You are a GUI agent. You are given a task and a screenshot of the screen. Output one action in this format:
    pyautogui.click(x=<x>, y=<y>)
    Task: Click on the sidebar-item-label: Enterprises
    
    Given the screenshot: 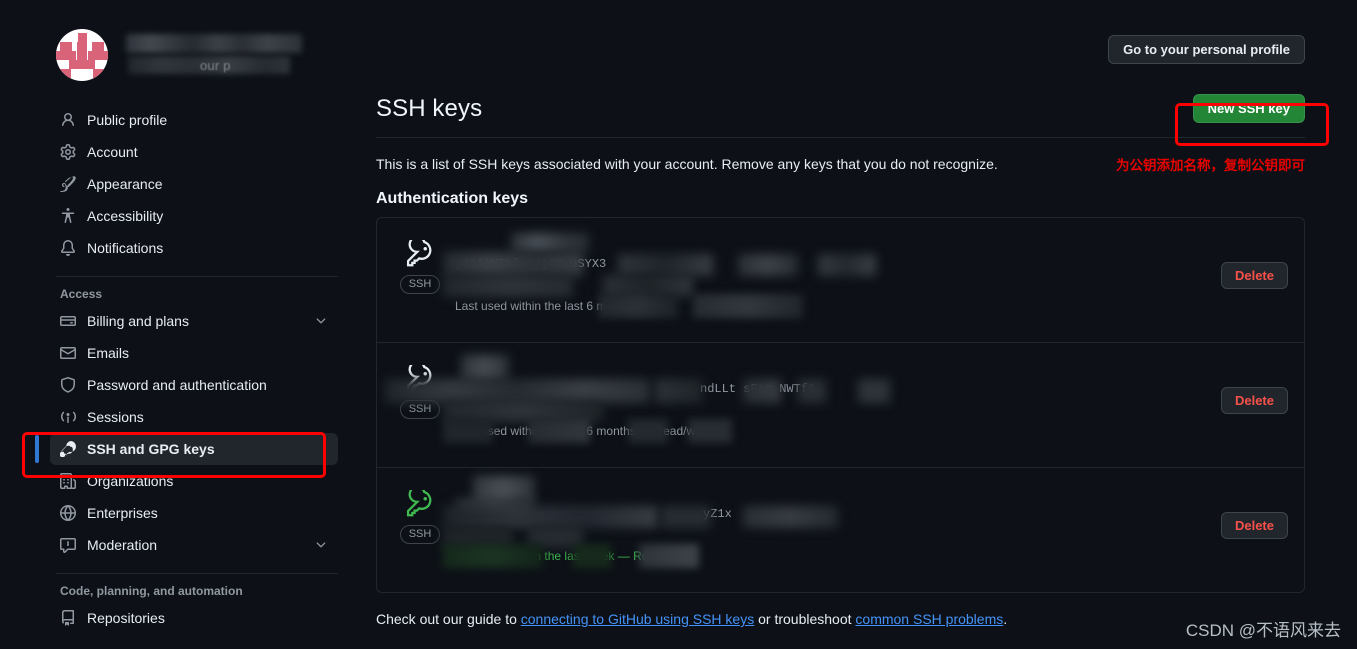 What is the action you would take?
    pyautogui.click(x=122, y=513)
    